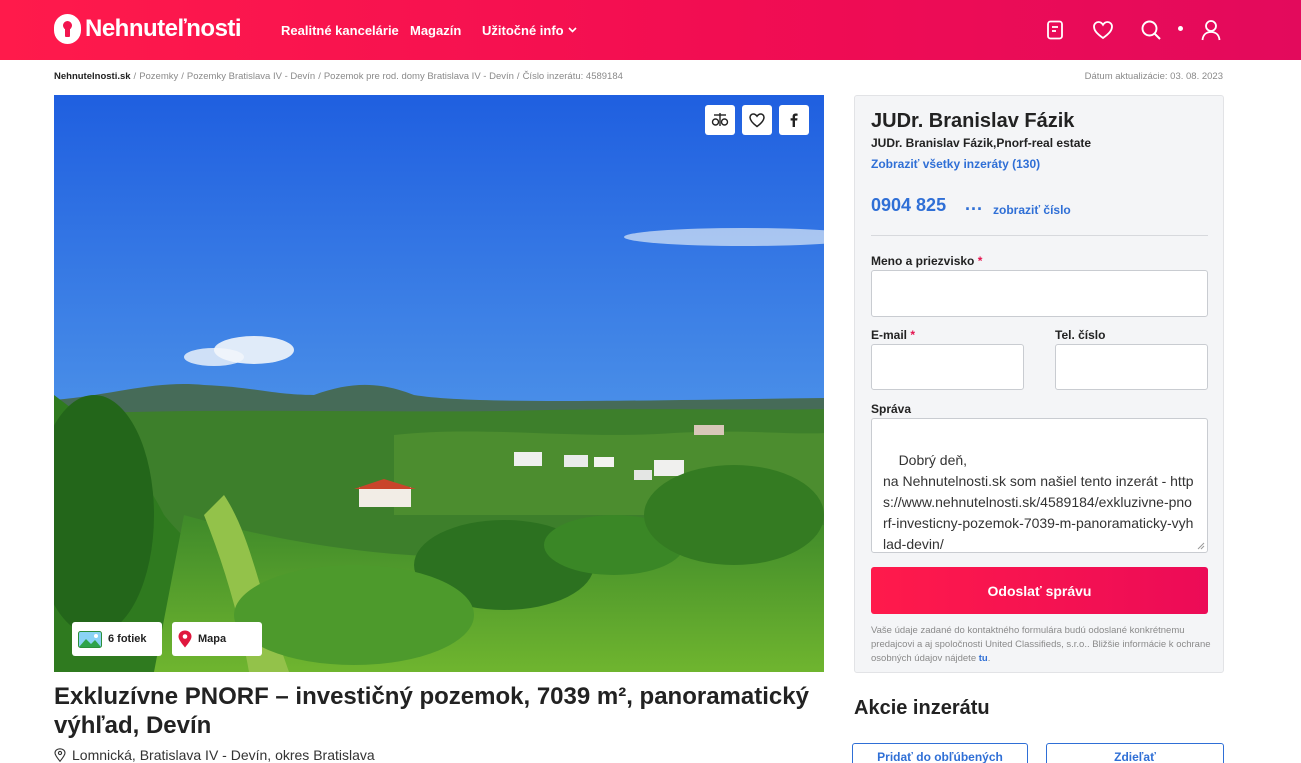  What do you see at coordinates (572, 30) in the screenshot?
I see `chevron-down-icon` at bounding box center [572, 30].